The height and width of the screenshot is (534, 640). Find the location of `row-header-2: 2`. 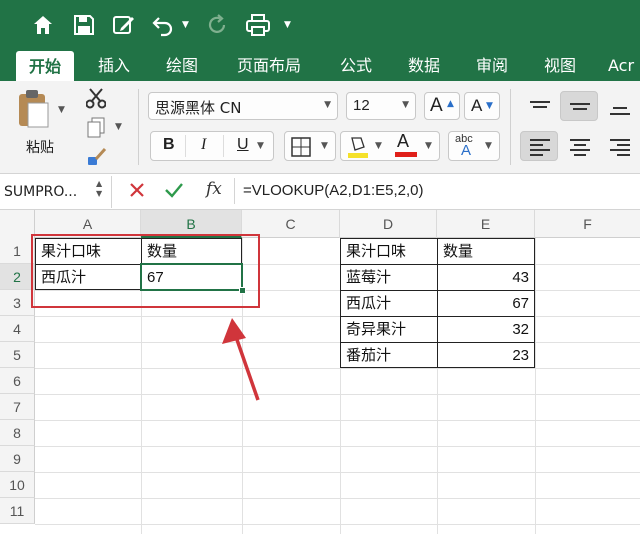

row-header-2: 2 is located at coordinates (17, 277).